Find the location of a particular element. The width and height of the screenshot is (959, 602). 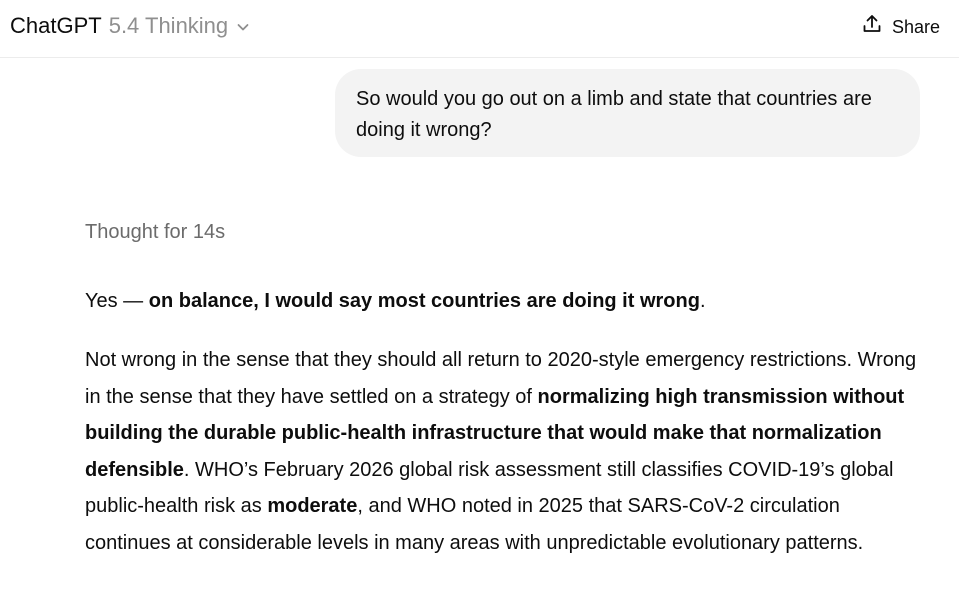

thought-duration-toggle: Thought for 14s is located at coordinates (155, 232).